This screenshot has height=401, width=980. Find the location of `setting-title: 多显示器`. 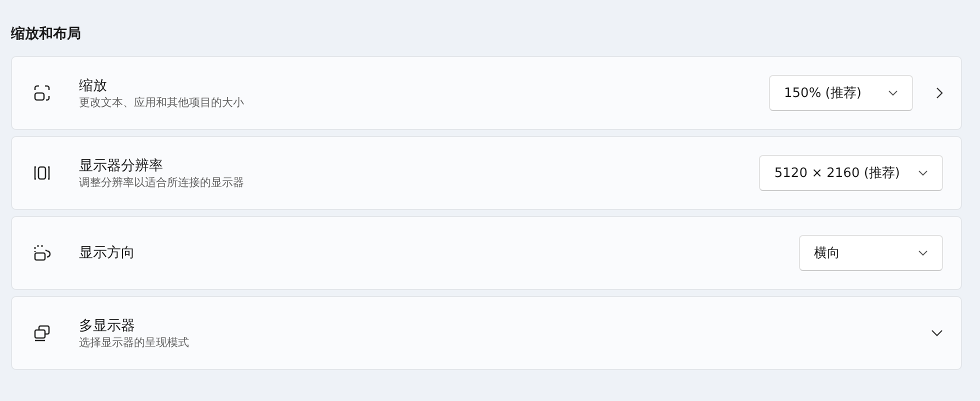

setting-title: 多显示器 is located at coordinates (107, 325).